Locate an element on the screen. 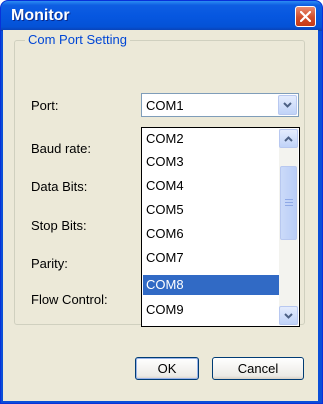 This screenshot has width=323, height=404. port-option-com7: COM7 is located at coordinates (211, 258).